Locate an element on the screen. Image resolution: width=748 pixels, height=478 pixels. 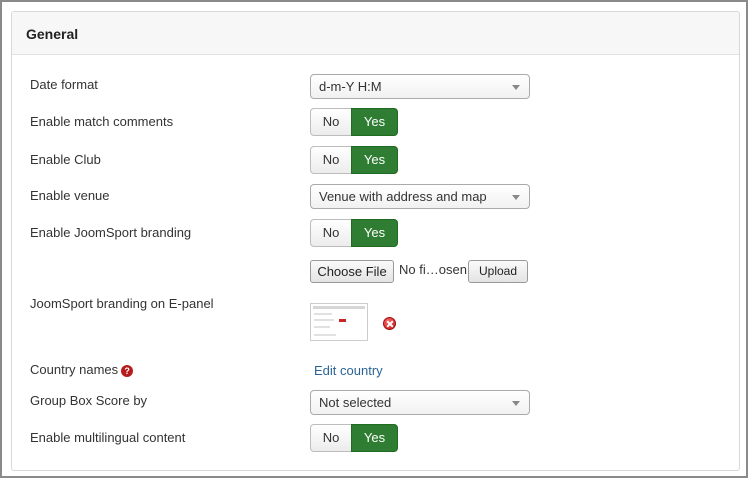
match-comments-label: Enable match comments is located at coordinates (102, 121).